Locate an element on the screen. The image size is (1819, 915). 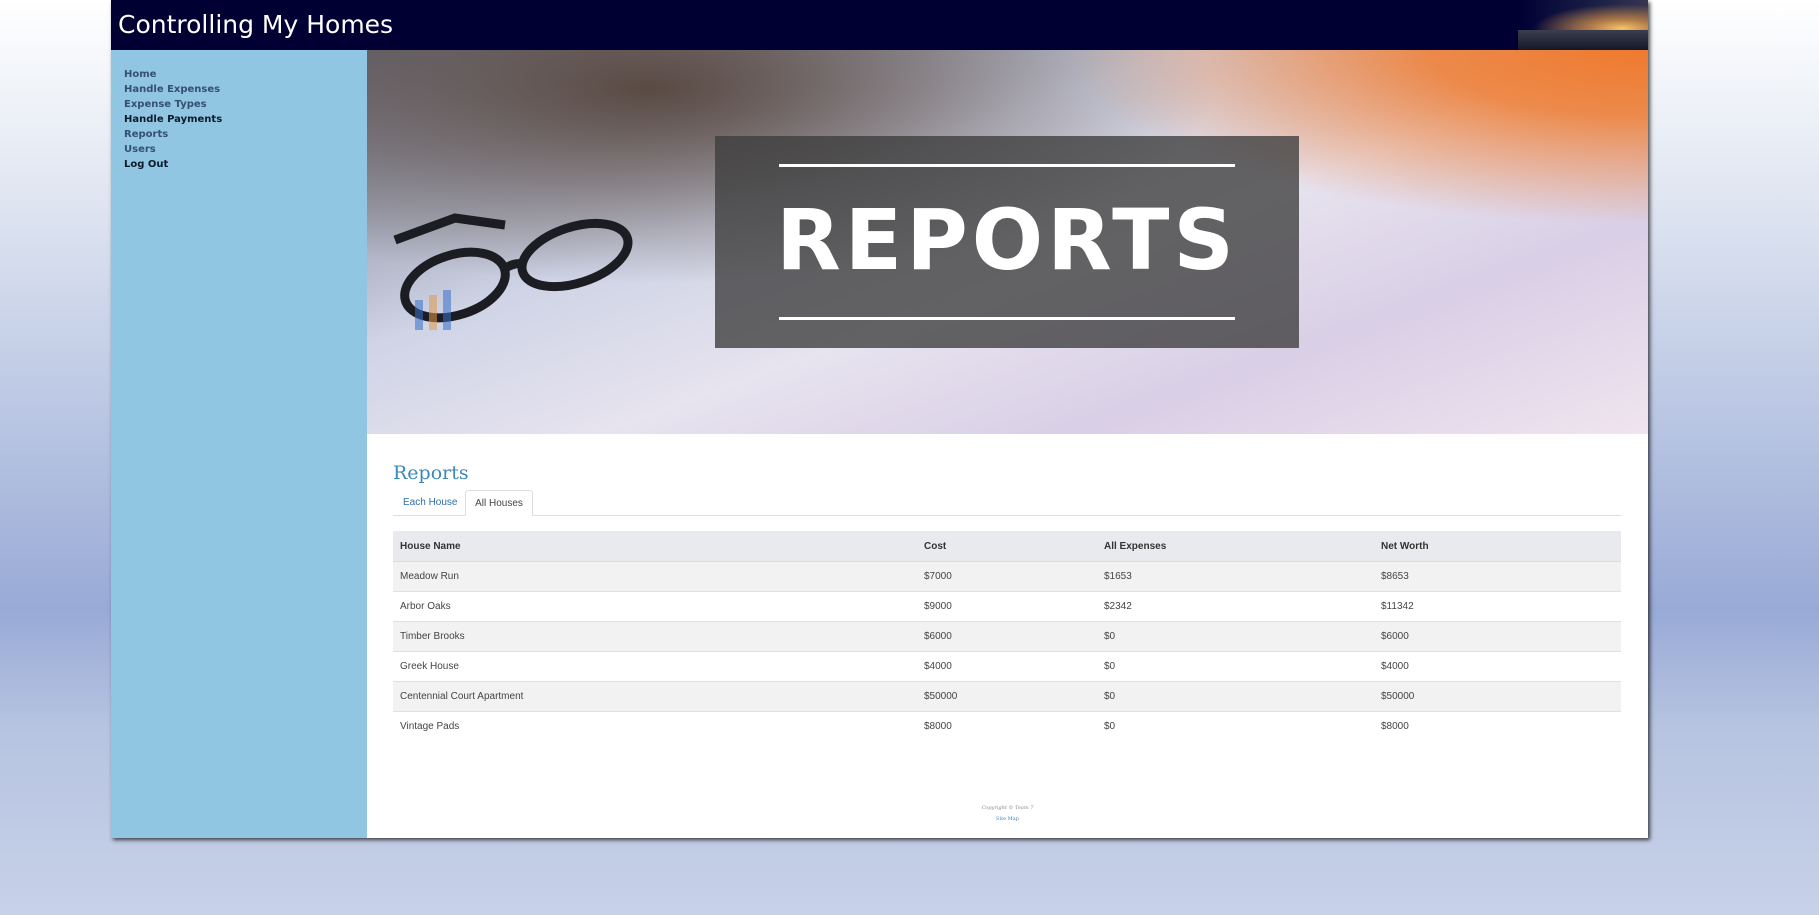
sunset-sea is located at coordinates (1583, 40).